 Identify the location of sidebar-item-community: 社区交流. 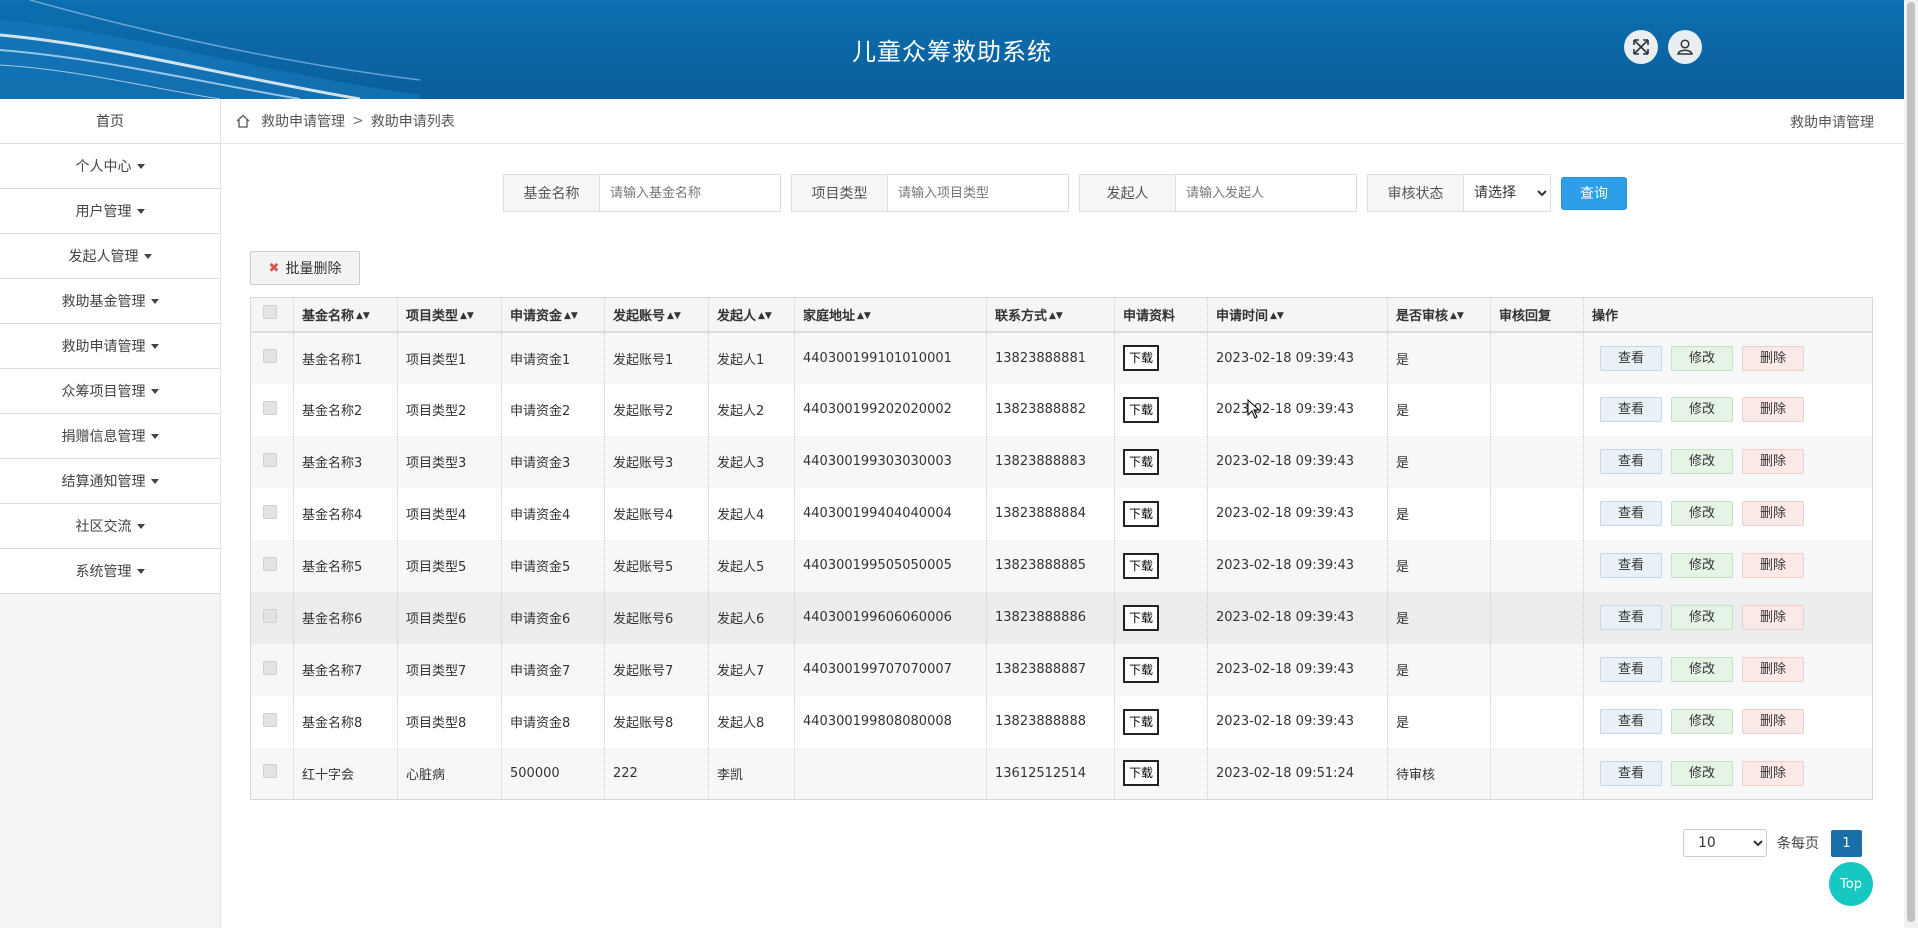
(110, 526).